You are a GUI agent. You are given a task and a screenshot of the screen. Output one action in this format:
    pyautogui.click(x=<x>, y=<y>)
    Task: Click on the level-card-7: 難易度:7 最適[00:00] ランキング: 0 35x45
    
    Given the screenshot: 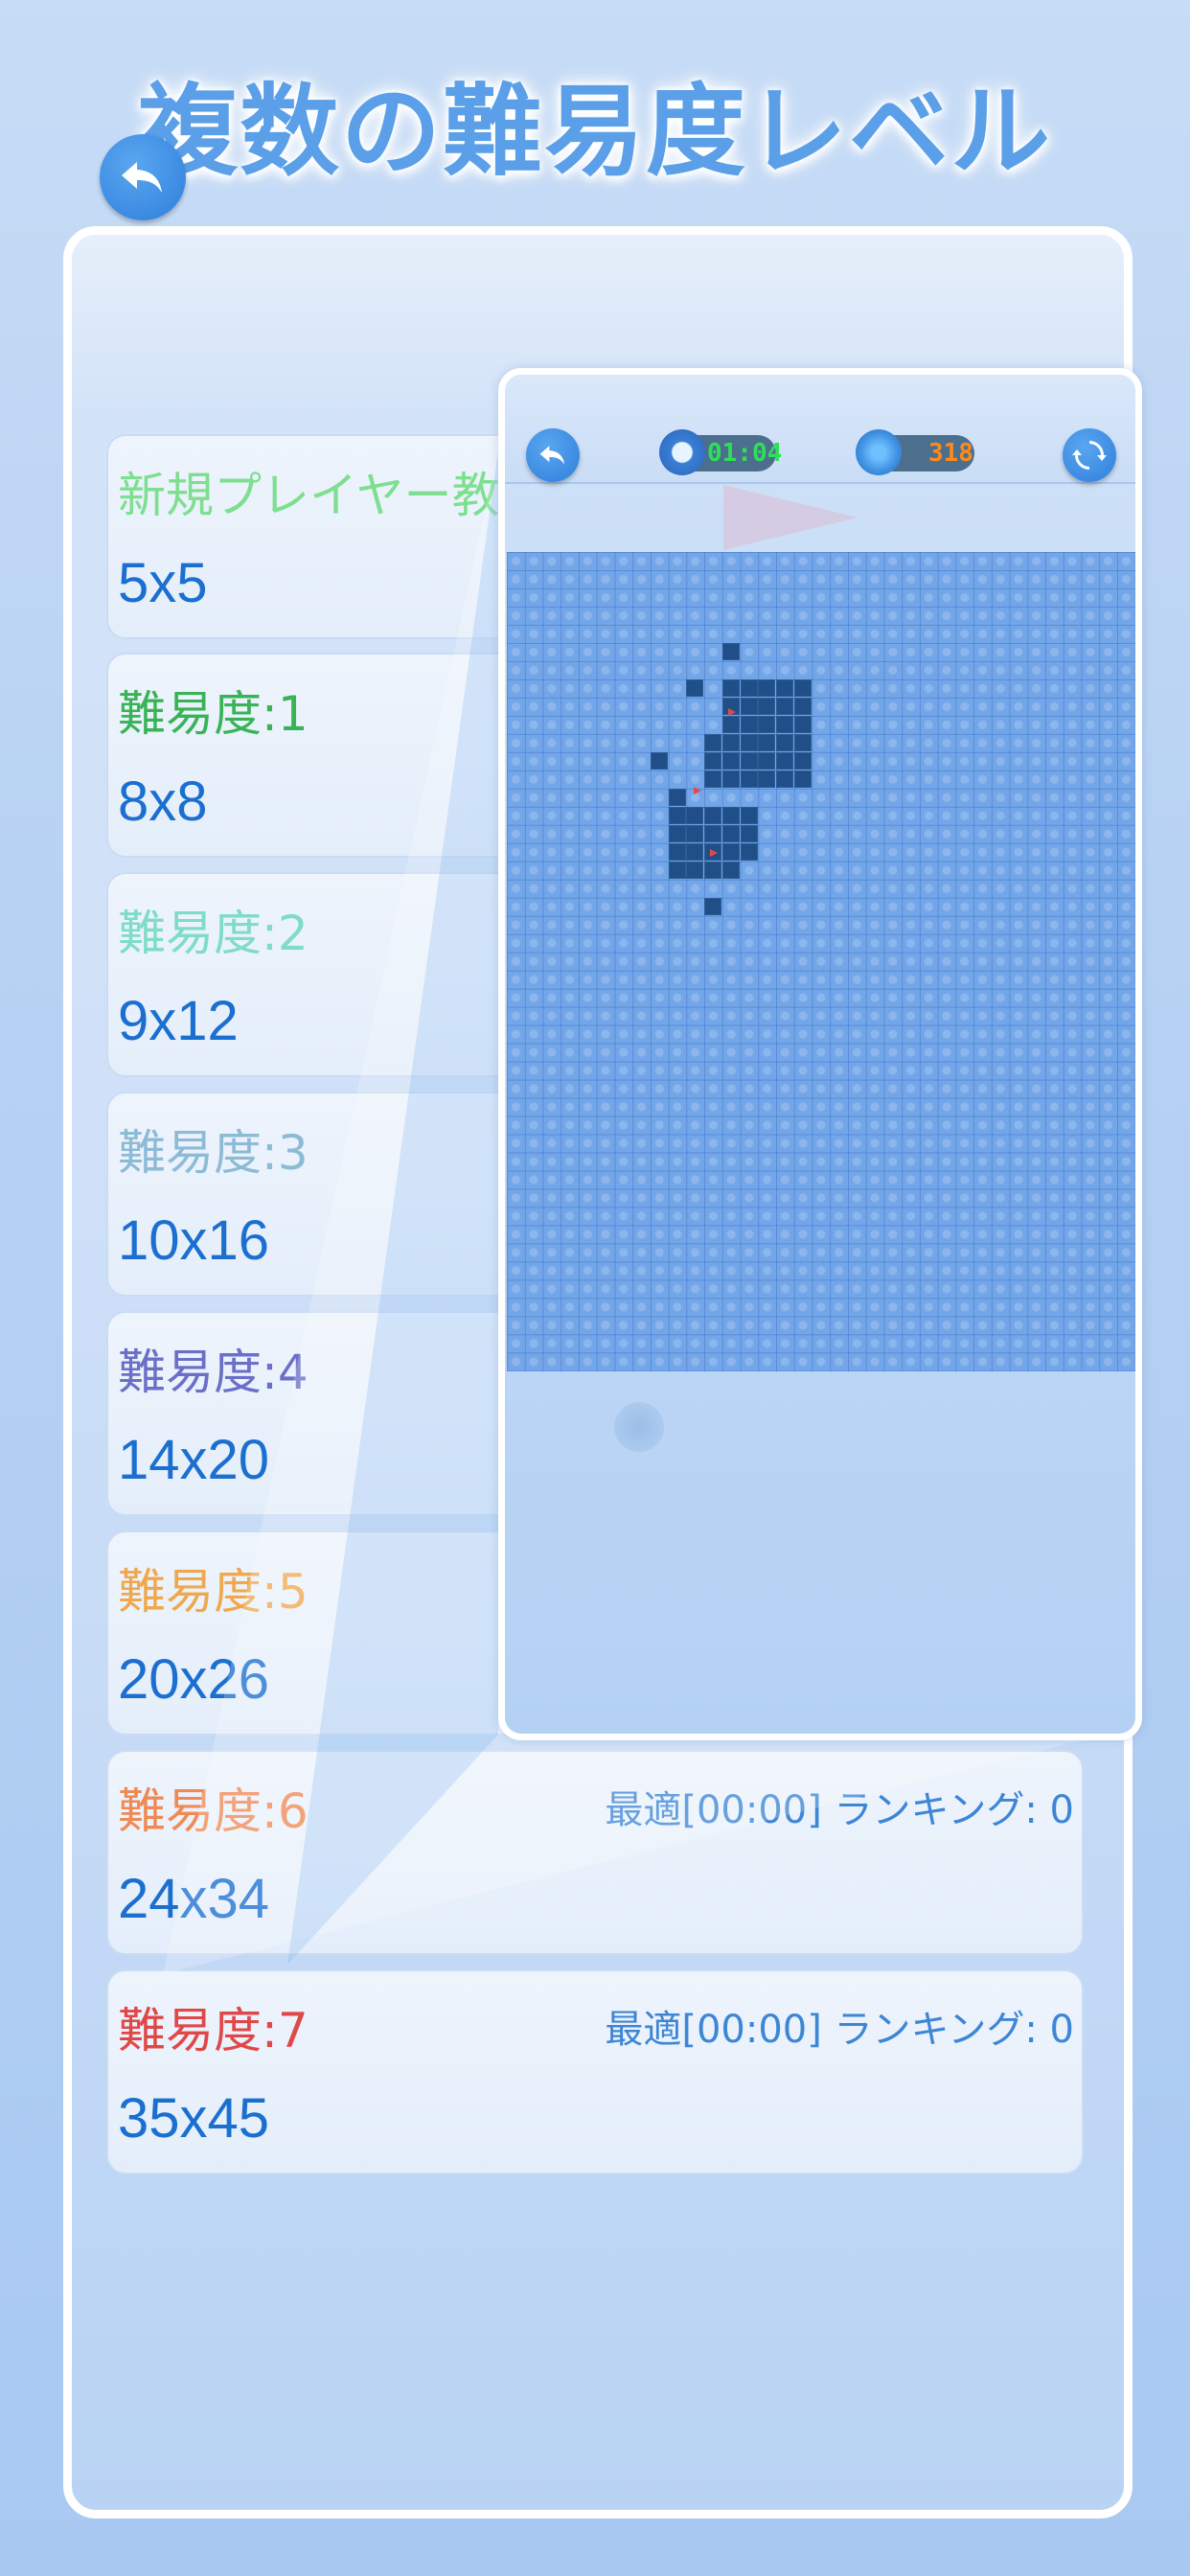 What is the action you would take?
    pyautogui.click(x=595, y=2071)
    